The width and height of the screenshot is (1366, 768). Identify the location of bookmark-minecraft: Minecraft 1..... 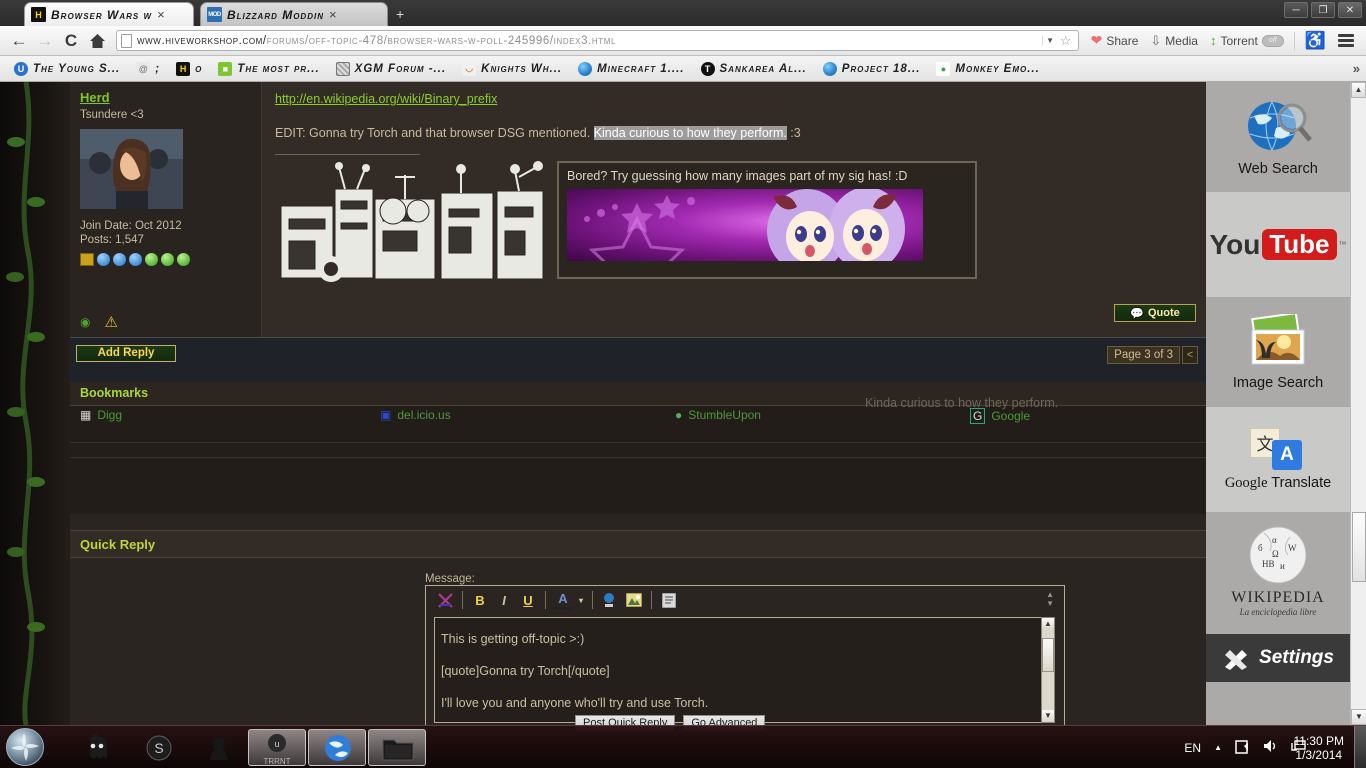
(631, 69).